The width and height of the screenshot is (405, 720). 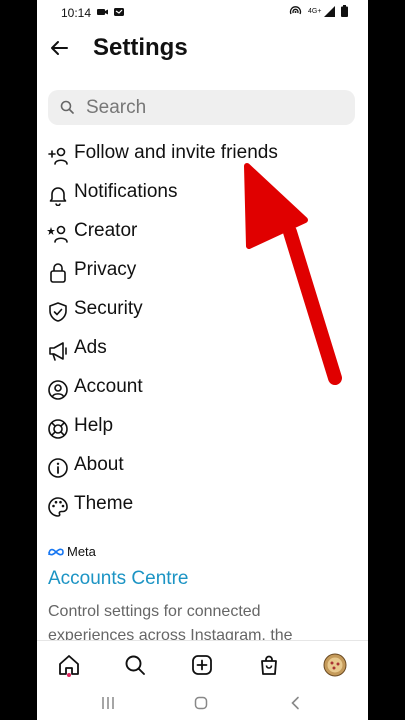 What do you see at coordinates (99, 464) in the screenshot?
I see `menu-item-label: About` at bounding box center [99, 464].